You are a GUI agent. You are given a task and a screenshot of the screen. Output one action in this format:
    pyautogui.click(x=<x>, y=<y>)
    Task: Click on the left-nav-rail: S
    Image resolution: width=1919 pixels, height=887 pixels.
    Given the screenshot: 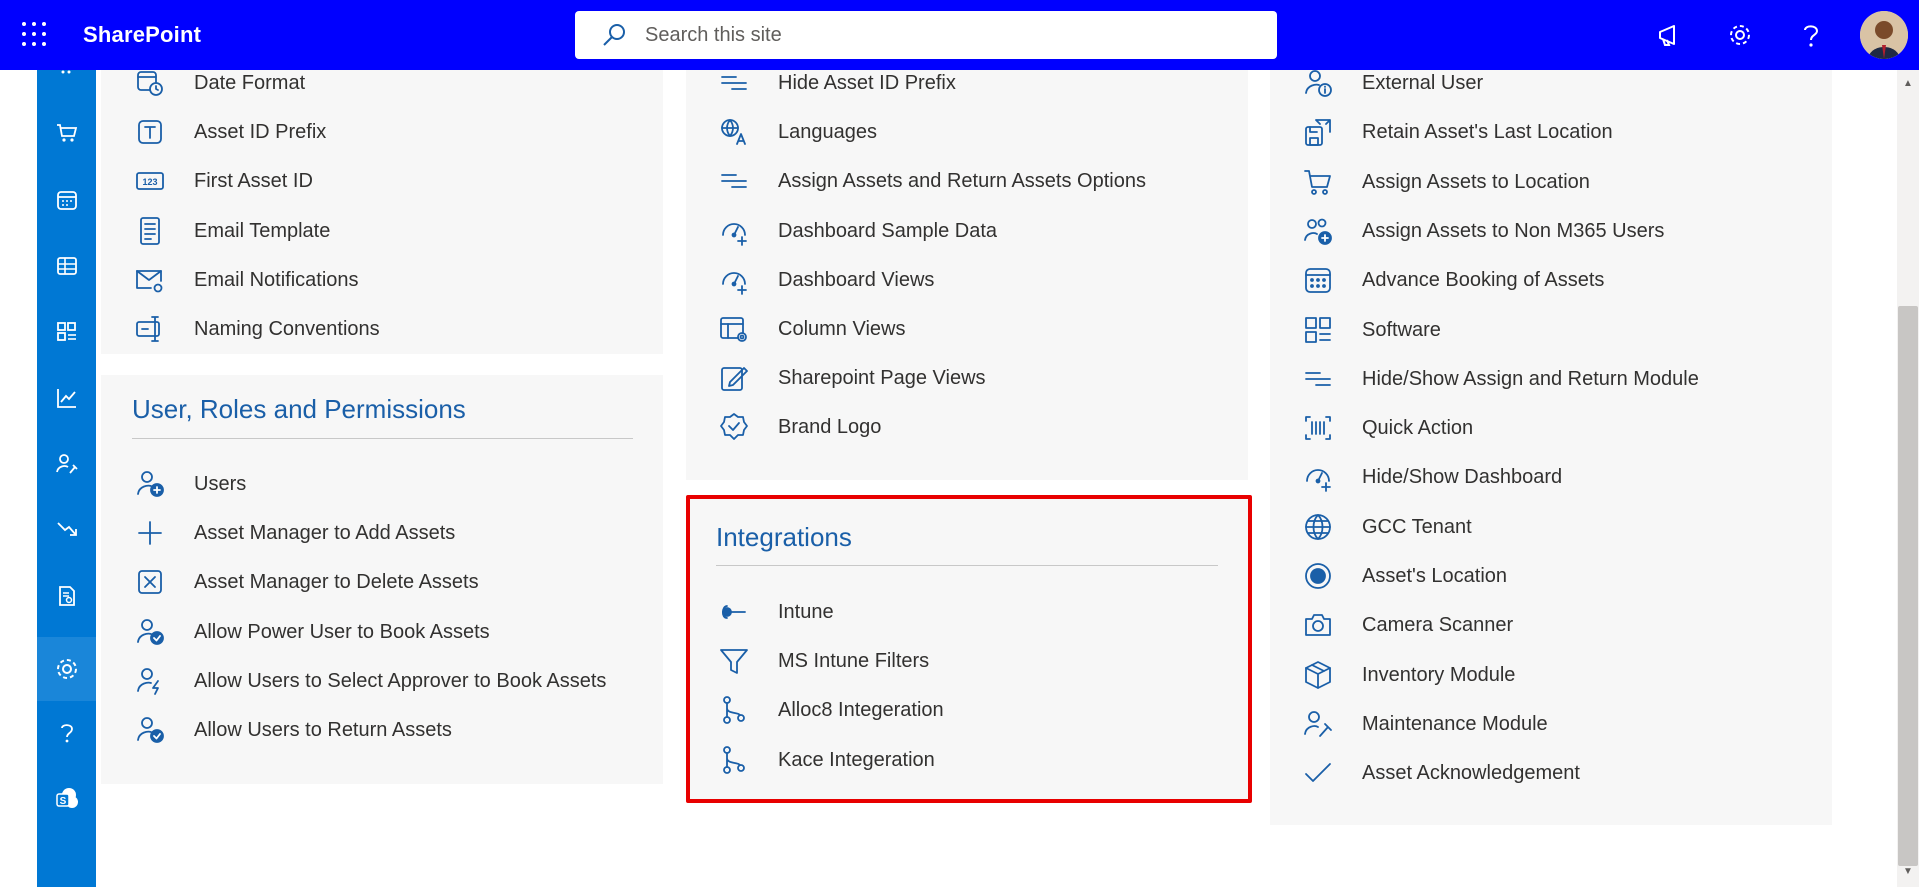 What is the action you would take?
    pyautogui.click(x=66, y=478)
    